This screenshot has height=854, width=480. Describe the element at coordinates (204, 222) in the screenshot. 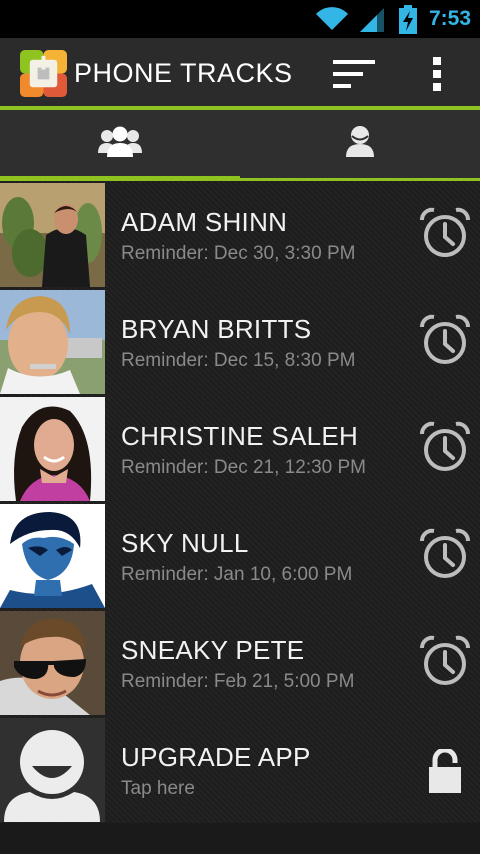

I see `contact-name: ADAM SHINN` at that location.